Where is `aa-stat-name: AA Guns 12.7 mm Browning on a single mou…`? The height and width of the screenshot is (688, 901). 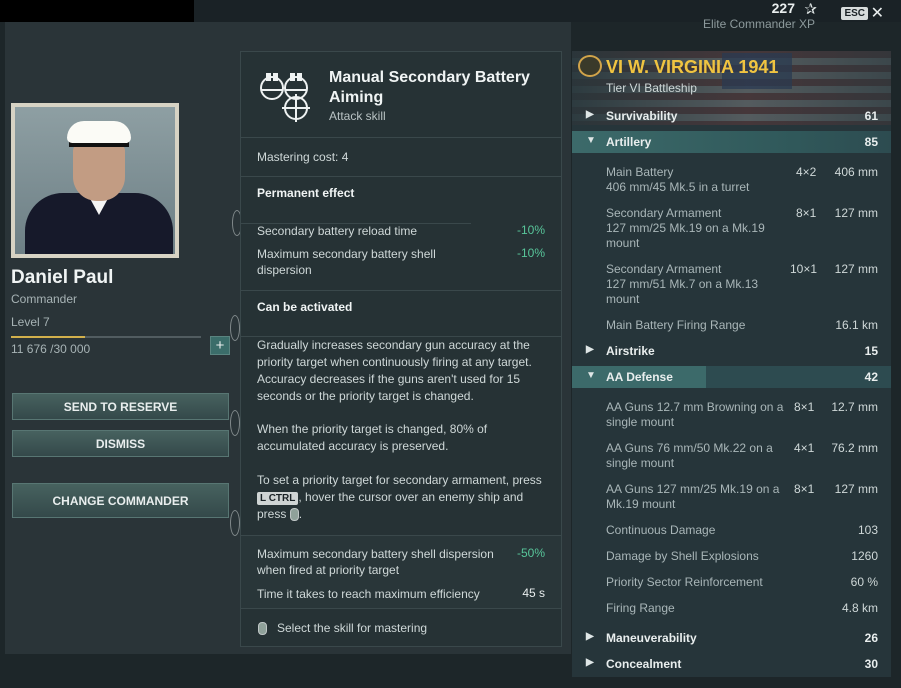
aa-stat-name: AA Guns 12.7 mm Browning on a single mou… is located at coordinates (695, 414).